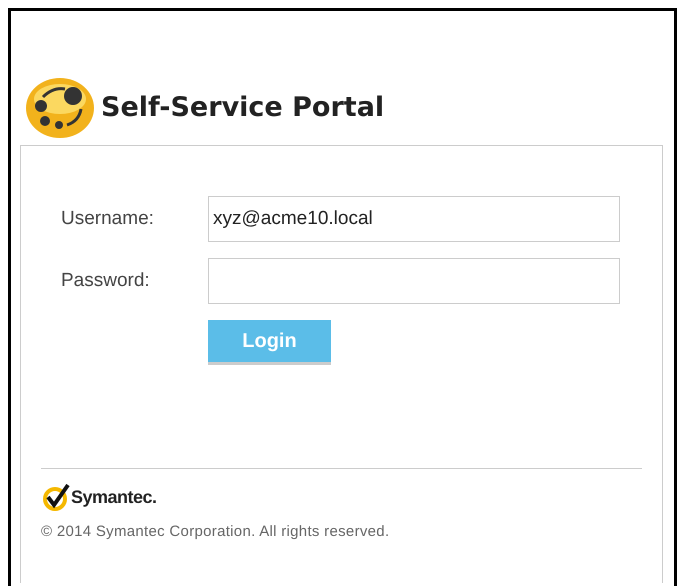 The image size is (681, 586). I want to click on brand-name: Symantec., so click(114, 497).